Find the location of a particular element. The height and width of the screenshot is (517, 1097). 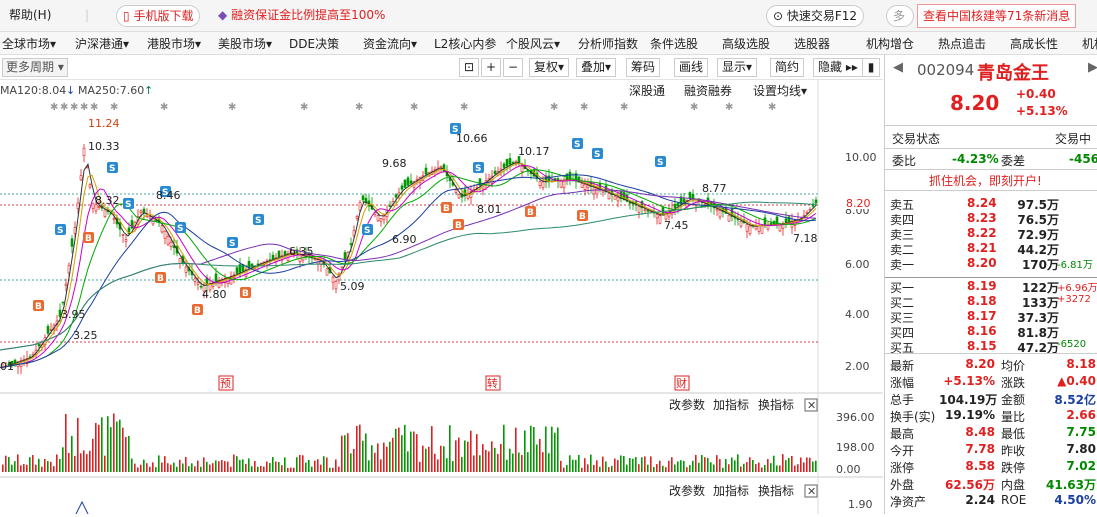

zoom-in-button: + is located at coordinates (491, 67).